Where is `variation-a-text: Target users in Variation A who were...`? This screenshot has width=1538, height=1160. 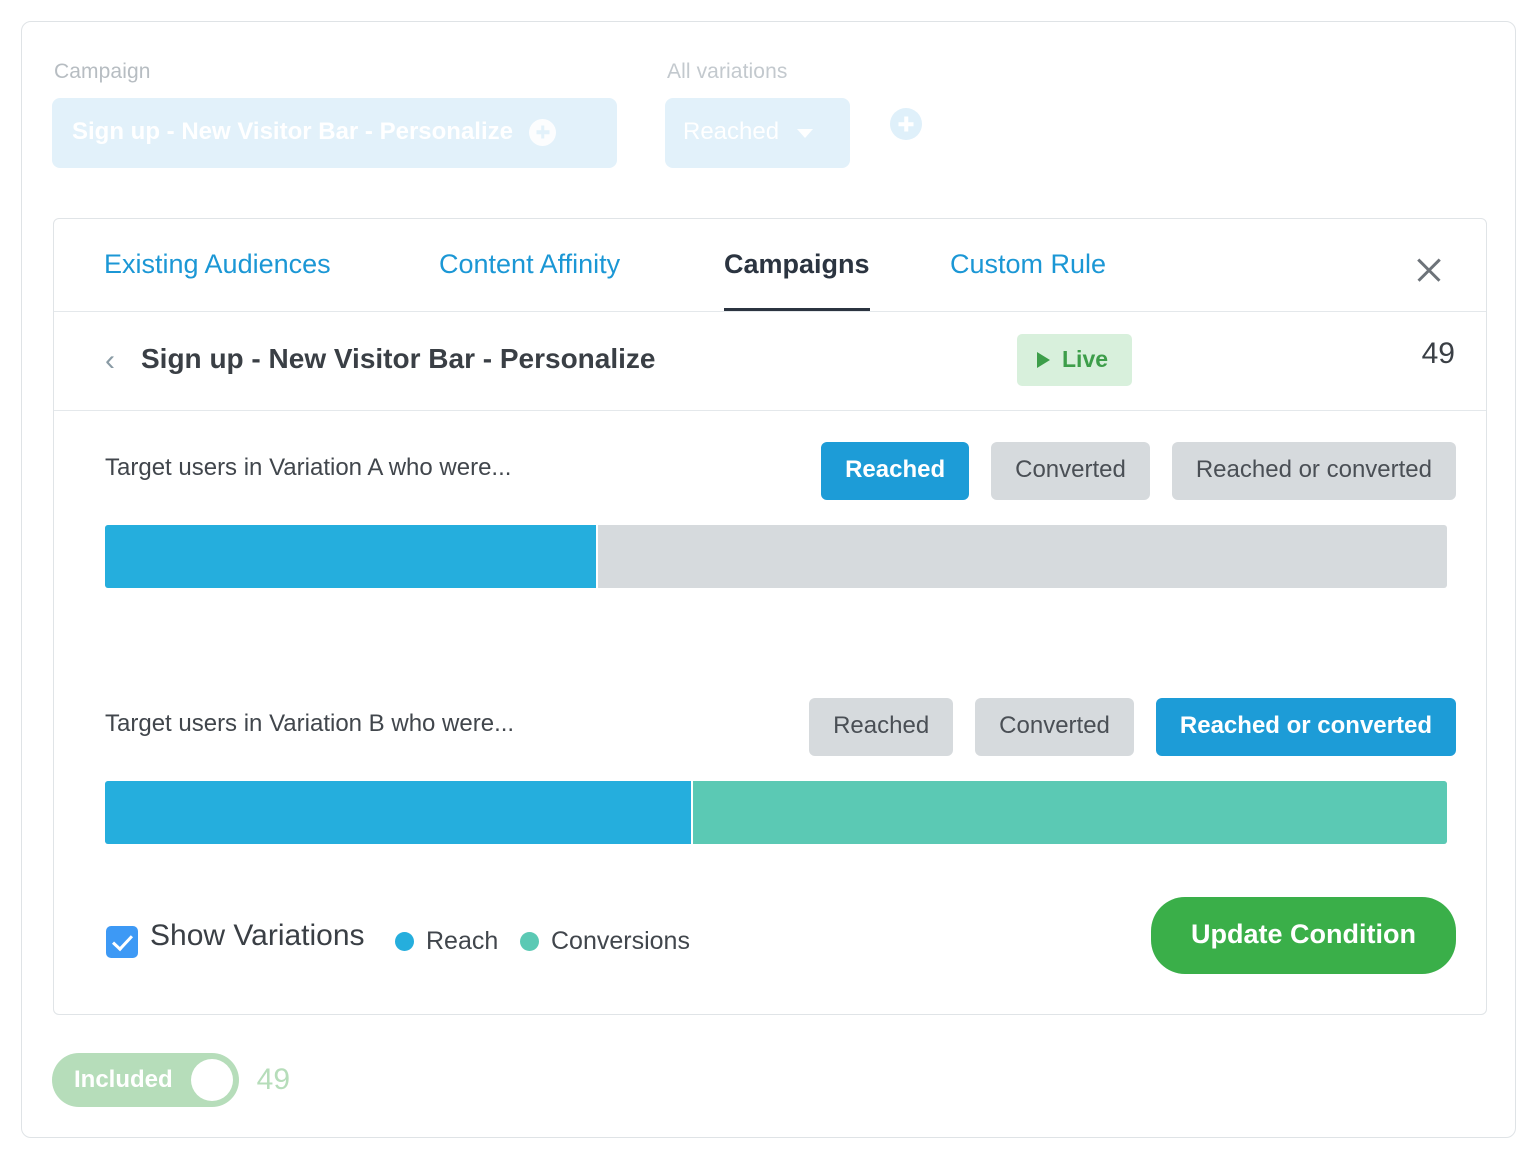
variation-a-text: Target users in Variation A who were... is located at coordinates (308, 467).